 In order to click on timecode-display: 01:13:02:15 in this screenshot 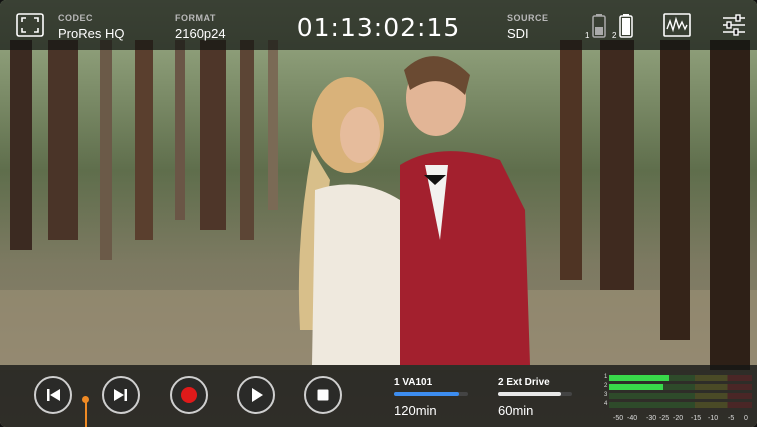, I will do `click(378, 27)`.